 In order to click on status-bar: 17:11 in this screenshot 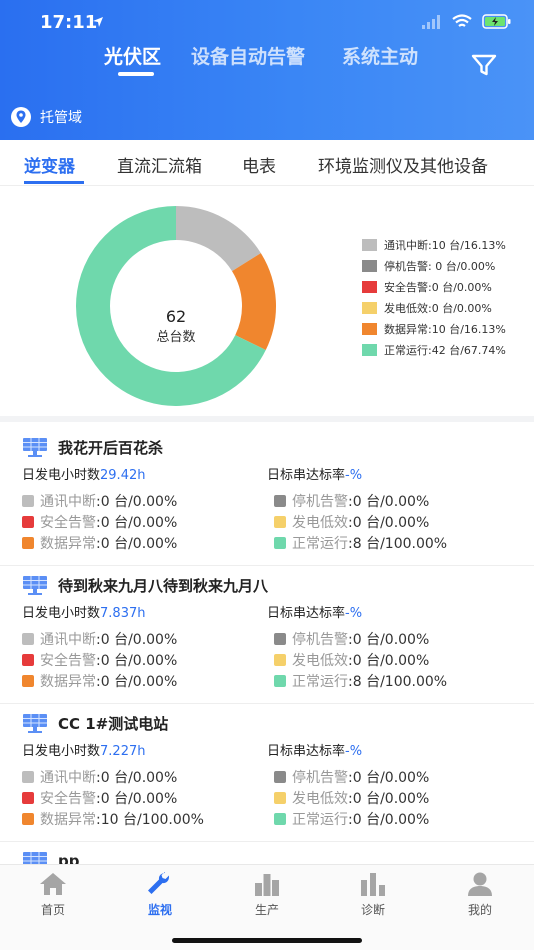, I will do `click(267, 24)`.